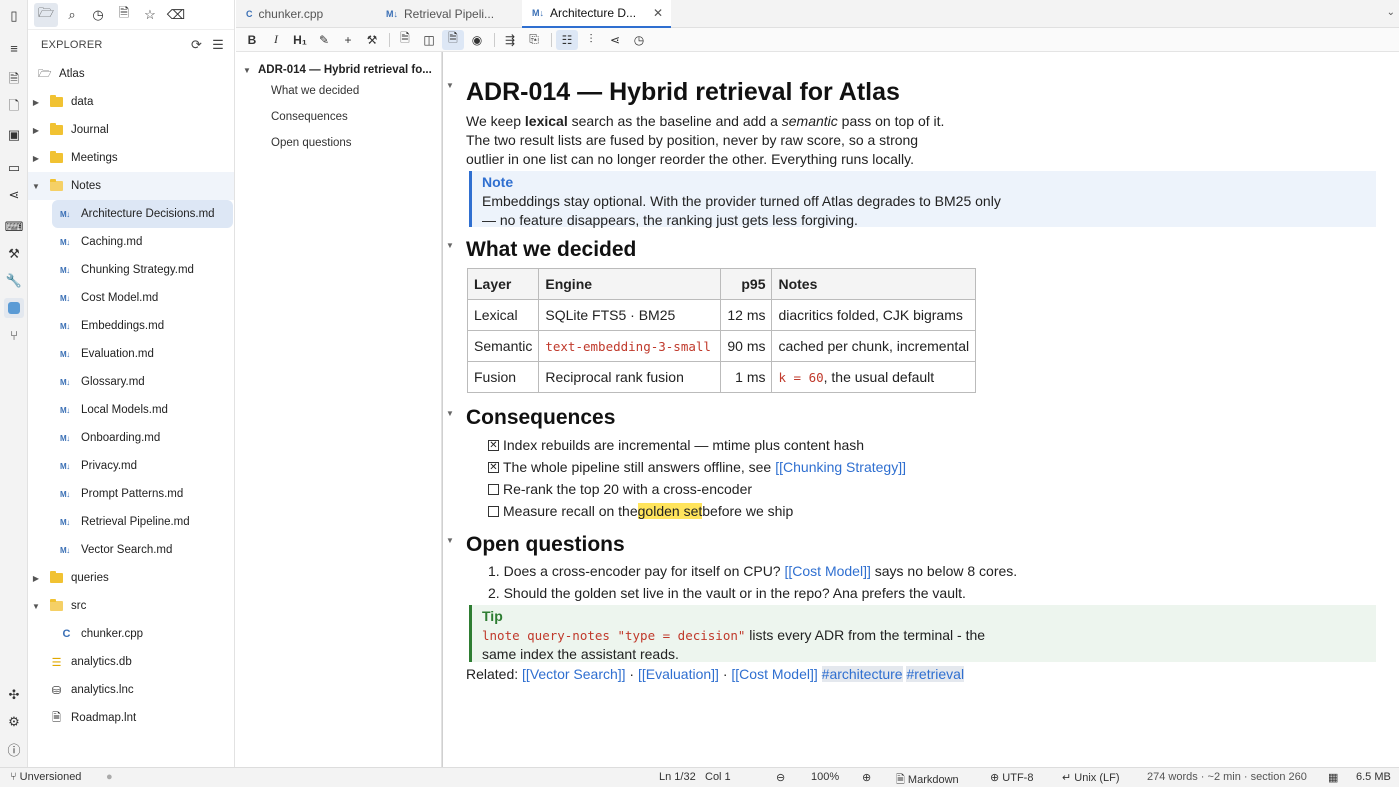  Describe the element at coordinates (176, 15) in the screenshot. I see `tag-icon: ⌫` at that location.